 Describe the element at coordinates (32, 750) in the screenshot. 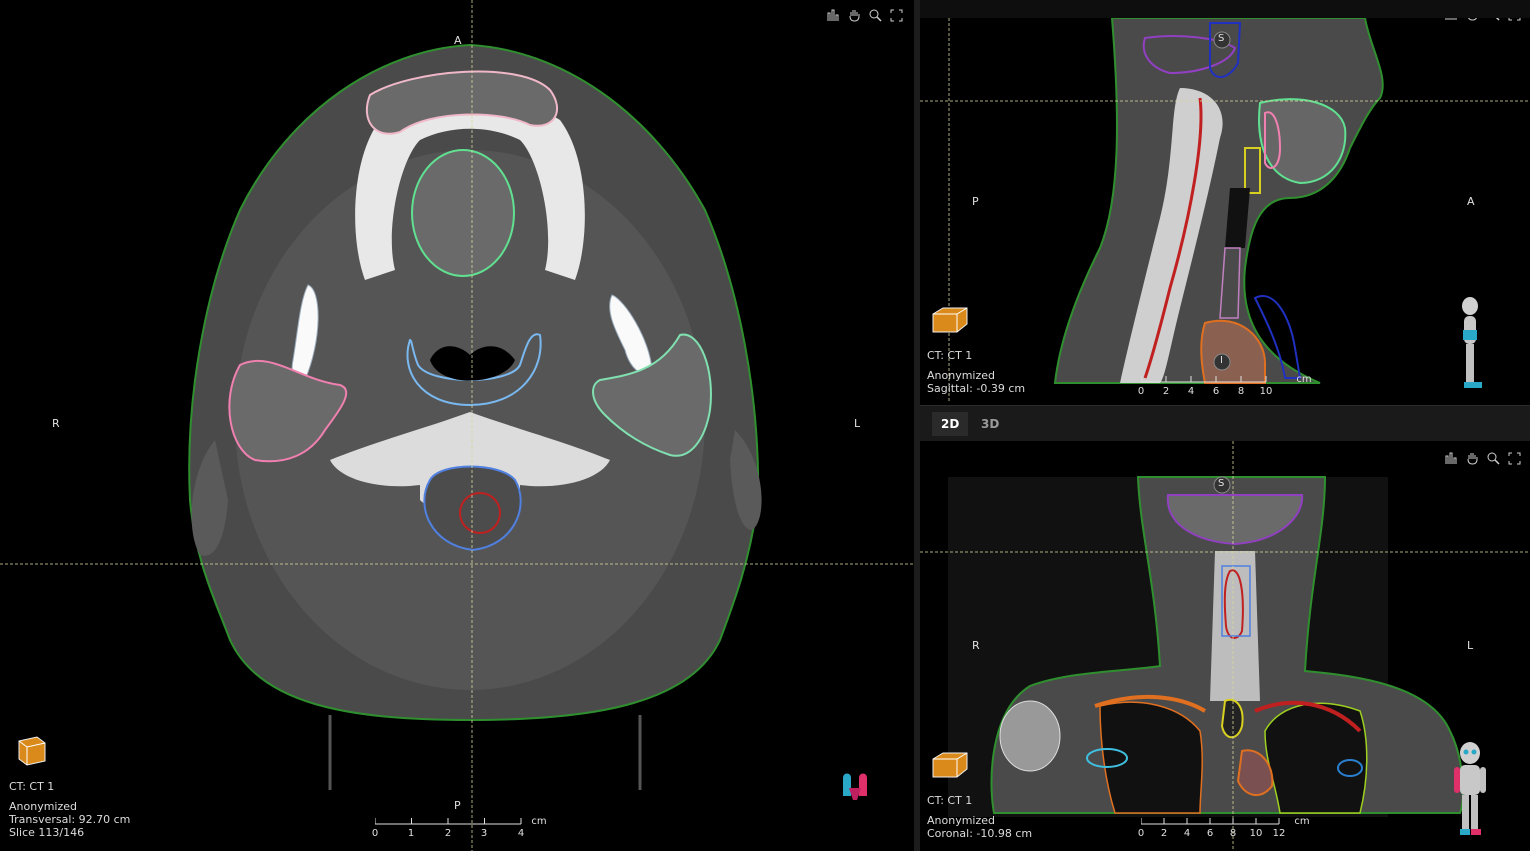

I see `axial-orientation-cube-icon` at that location.